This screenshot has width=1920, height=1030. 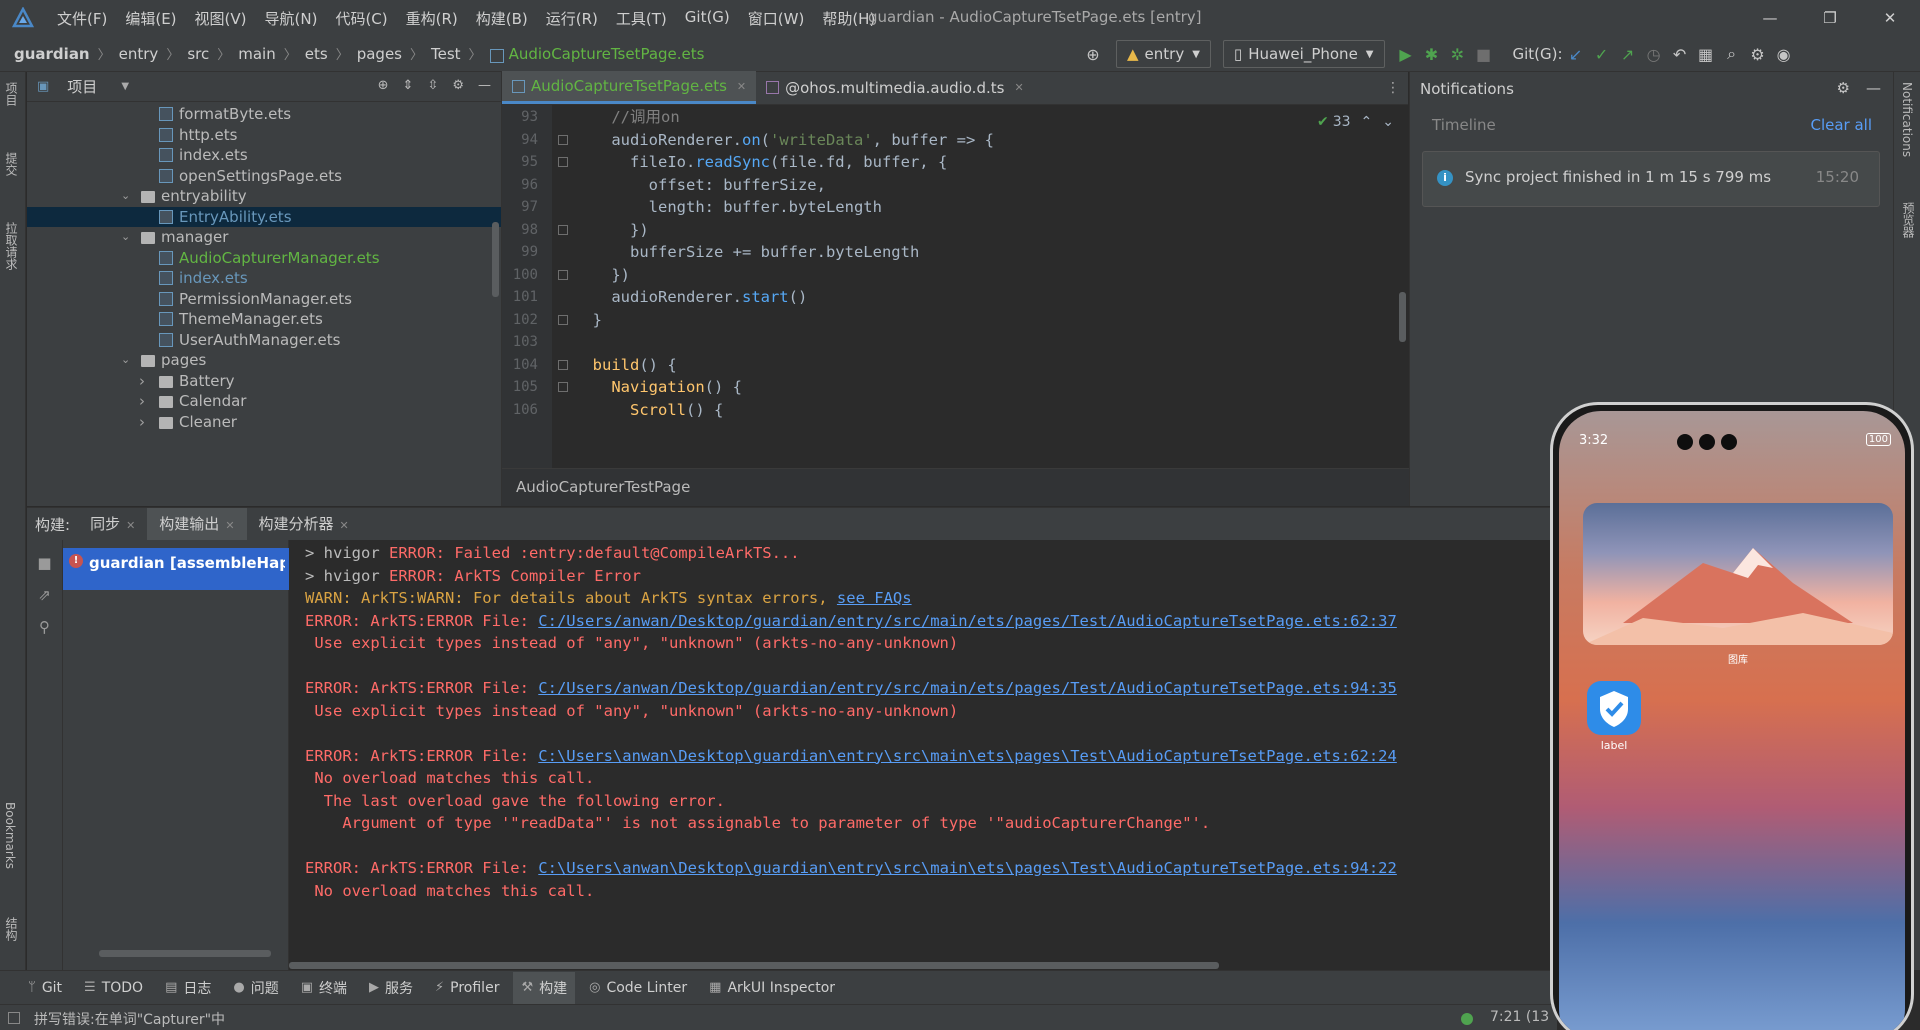 I want to click on tree-file: UserAuthManager.ets, so click(x=264, y=340).